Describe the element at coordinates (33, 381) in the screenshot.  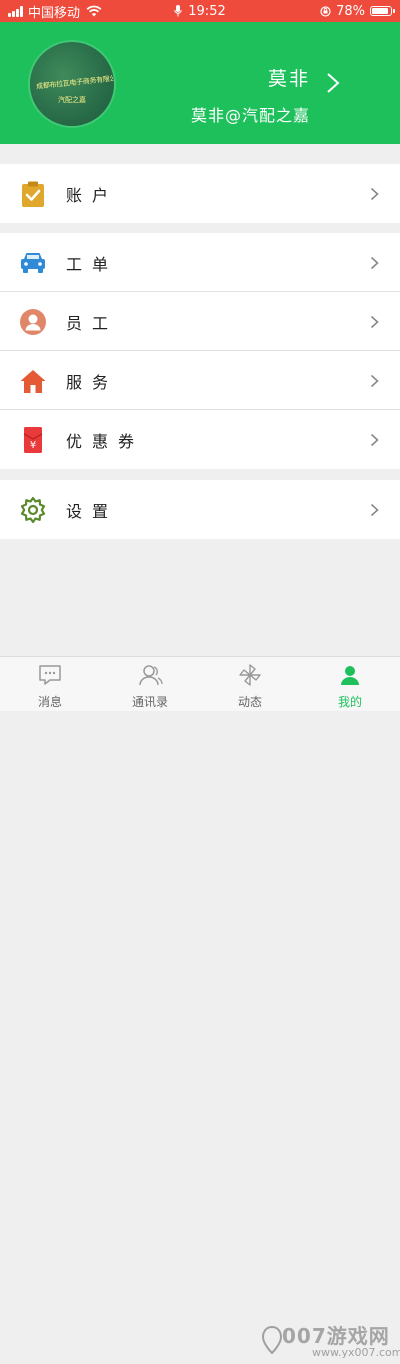
I see `home-icon` at that location.